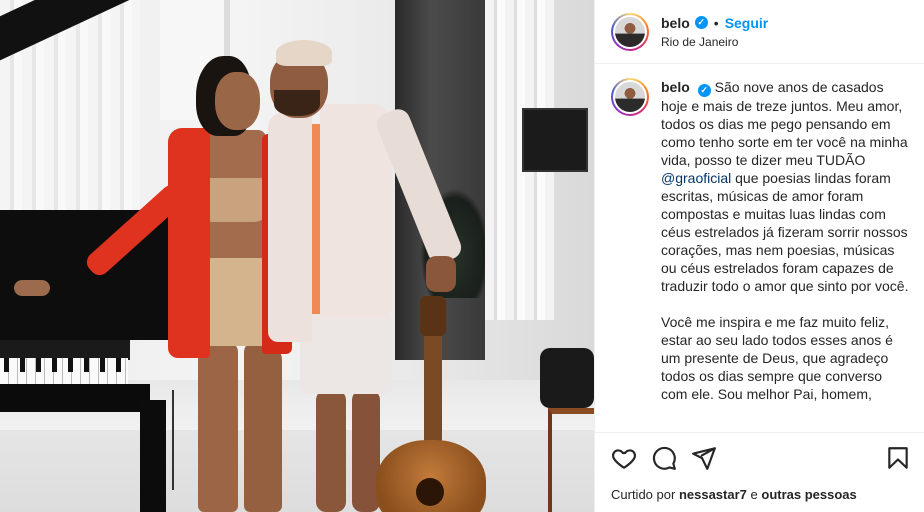 The image size is (924, 512). I want to click on woman-hand, so click(32, 288).